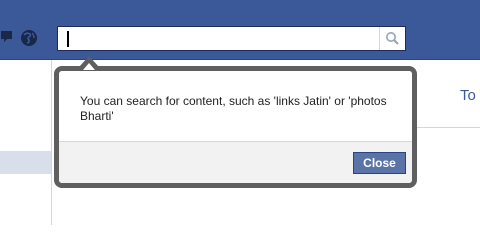 This screenshot has height=240, width=480. I want to click on magnifier-icon, so click(393, 43).